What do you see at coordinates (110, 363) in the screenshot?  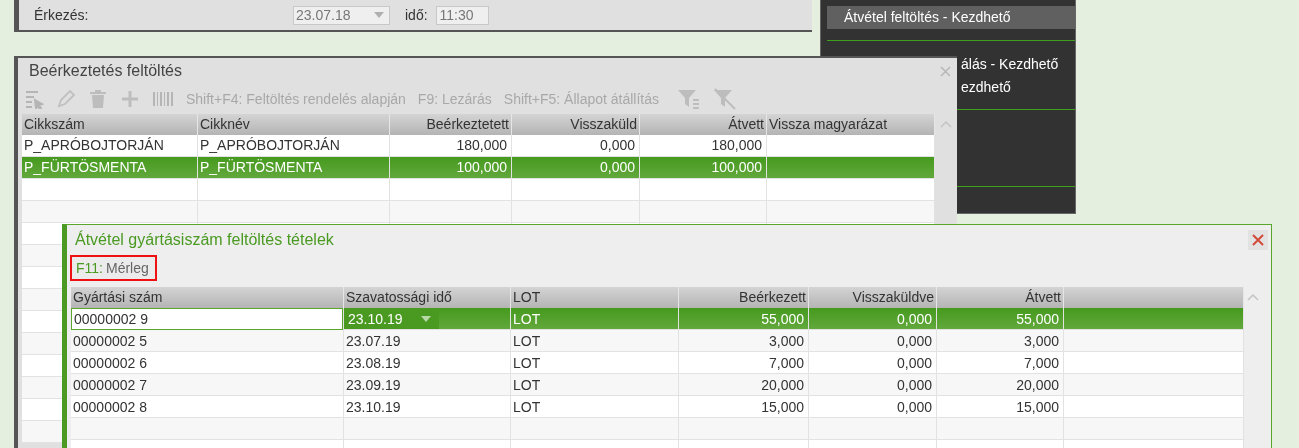 I see `table-cell: 00000002 6` at bounding box center [110, 363].